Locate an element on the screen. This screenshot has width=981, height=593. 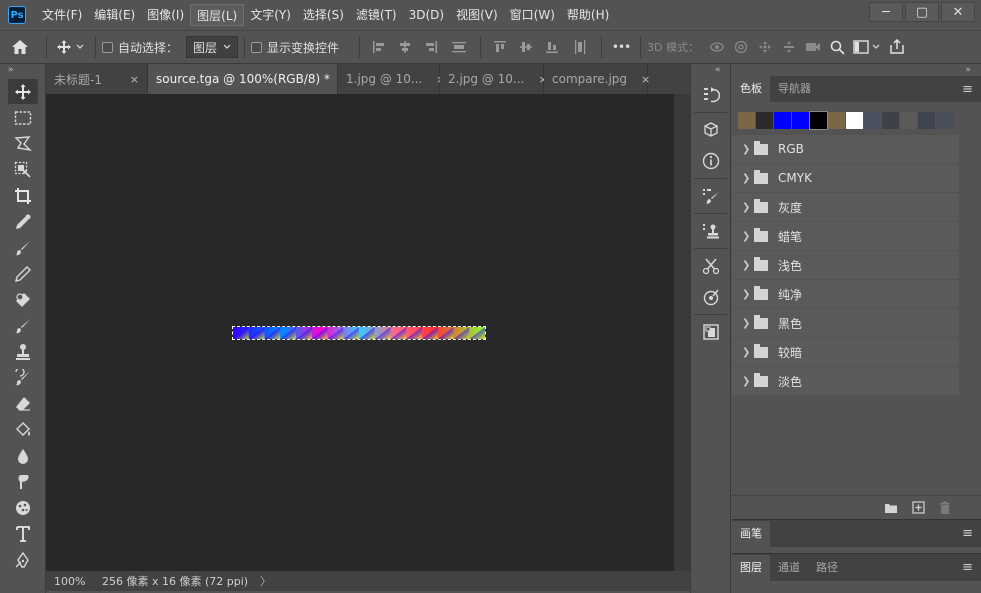
swatch-group-light: ❯ 浅色 is located at coordinates (845, 265).